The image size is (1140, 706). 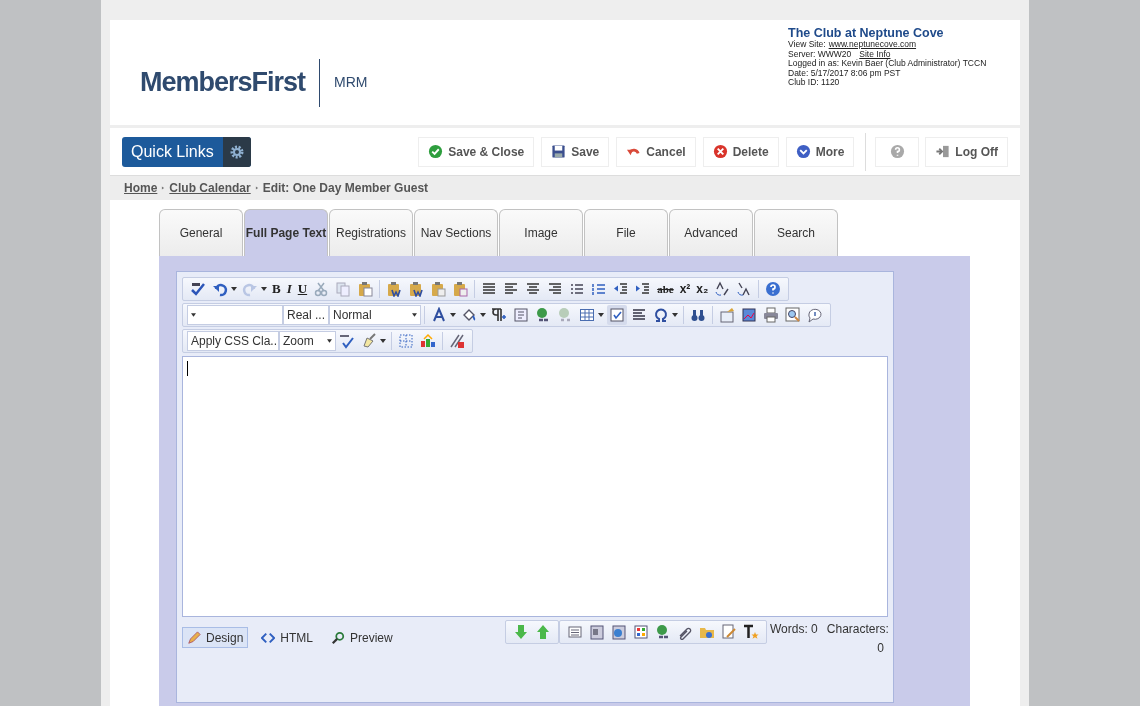 I want to click on form-icon, so click(x=617, y=315).